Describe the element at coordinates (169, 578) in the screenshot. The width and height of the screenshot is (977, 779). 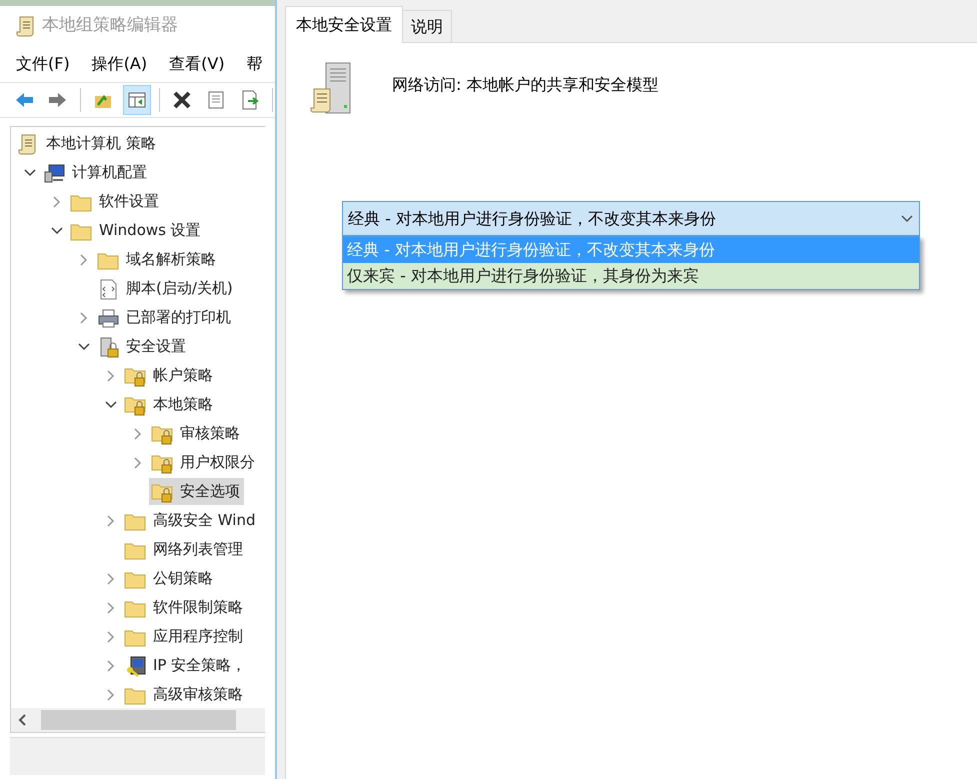
I see `tree-item: 公钥策略` at that location.